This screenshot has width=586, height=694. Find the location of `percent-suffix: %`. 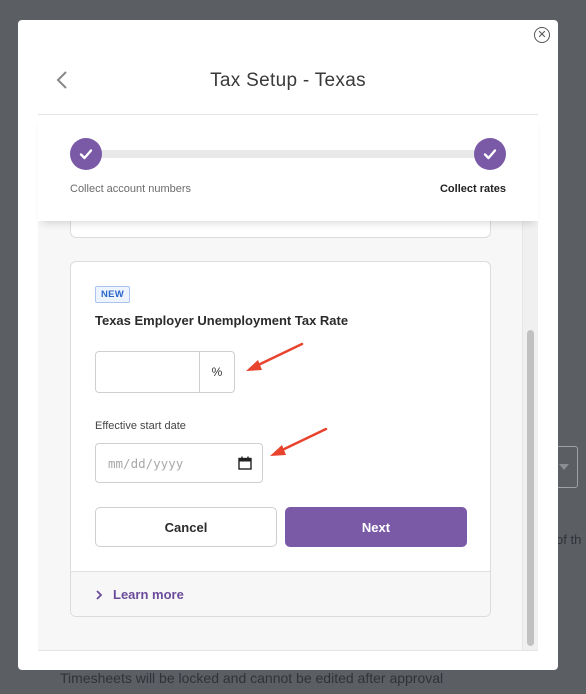

percent-suffix: % is located at coordinates (216, 372).